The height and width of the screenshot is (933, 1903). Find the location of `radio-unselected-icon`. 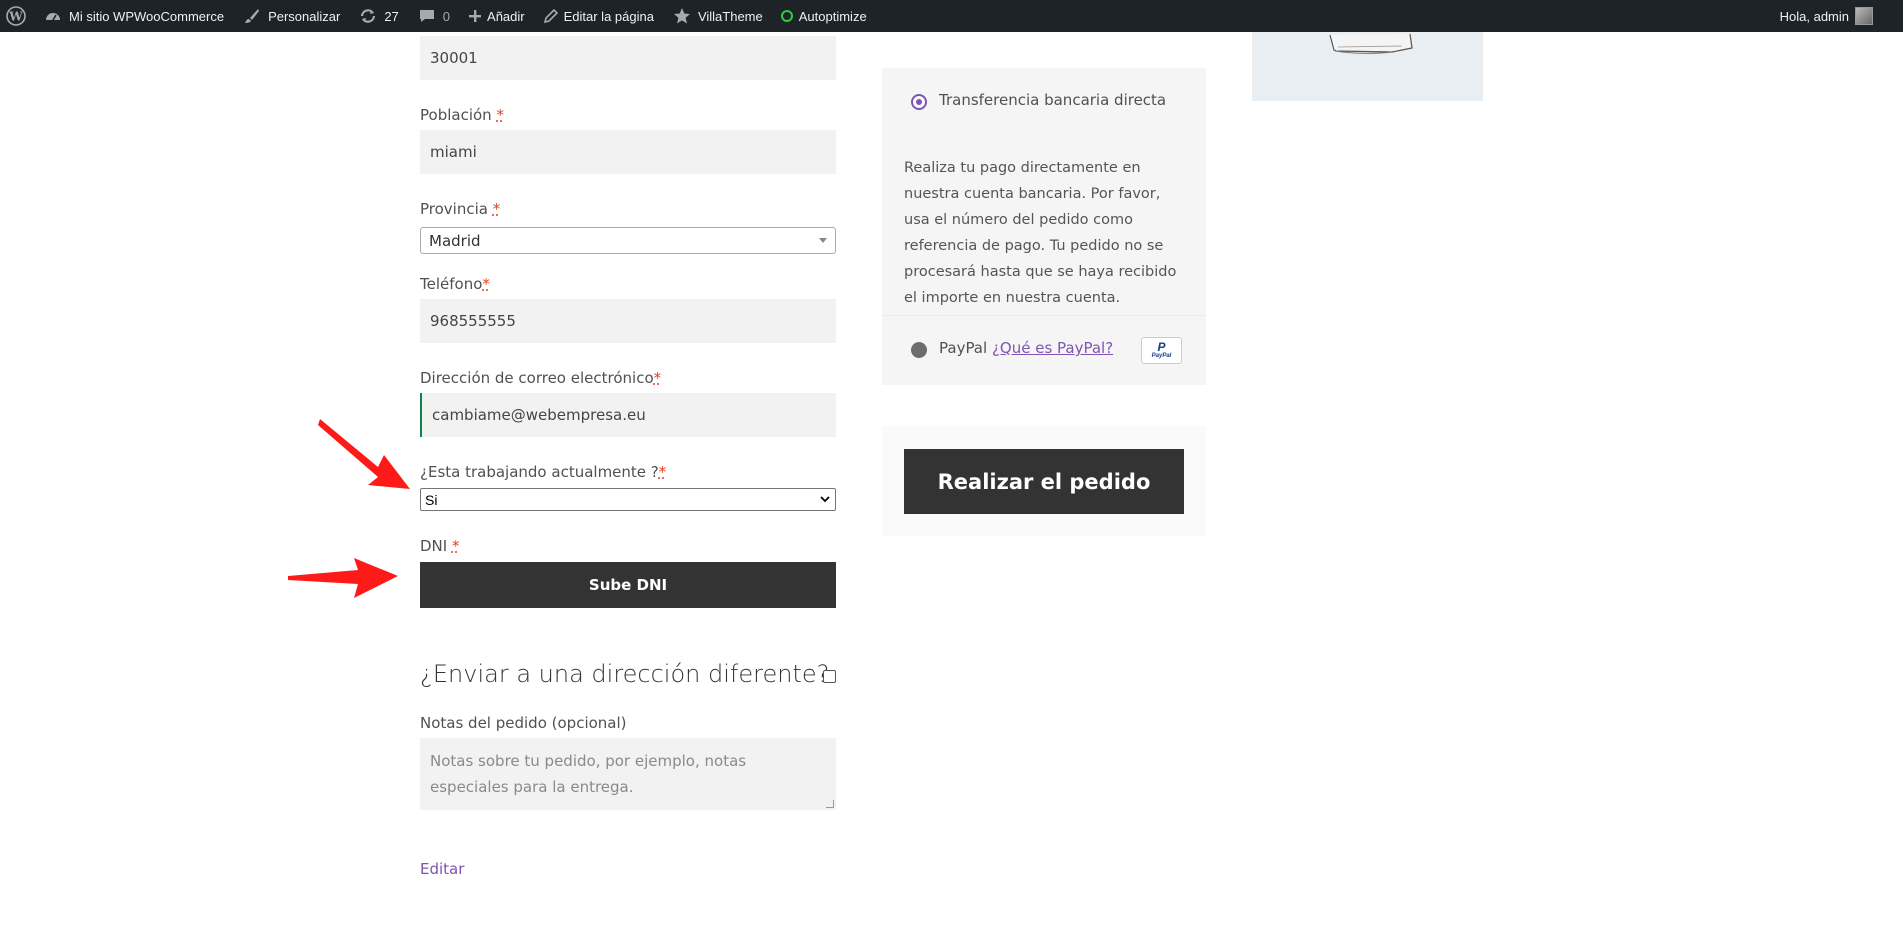

radio-unselected-icon is located at coordinates (919, 350).